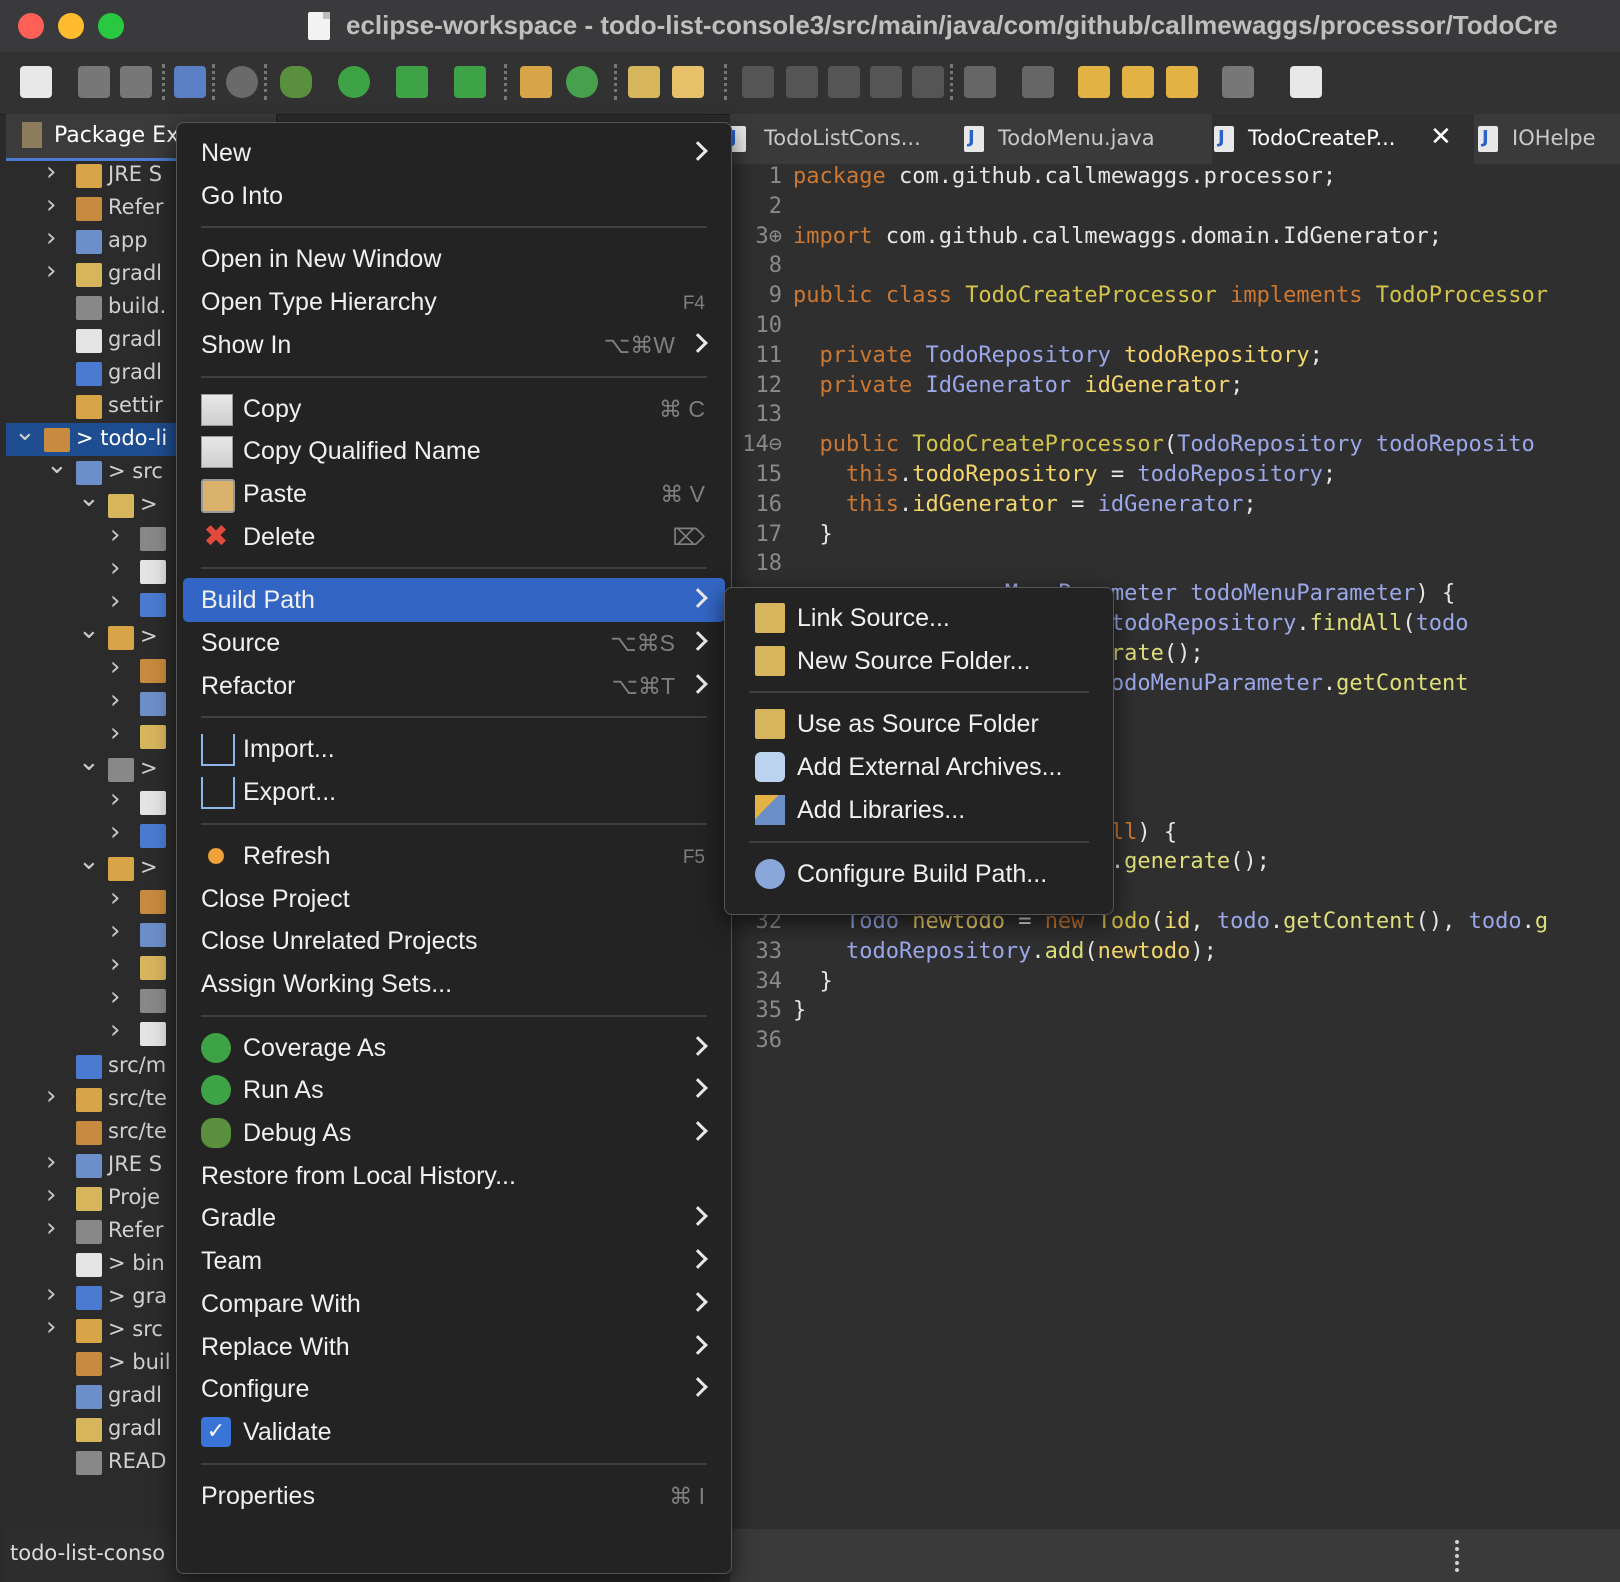 This screenshot has width=1620, height=1582. I want to click on editor-tab: TodoMenu.java, so click(1087, 139).